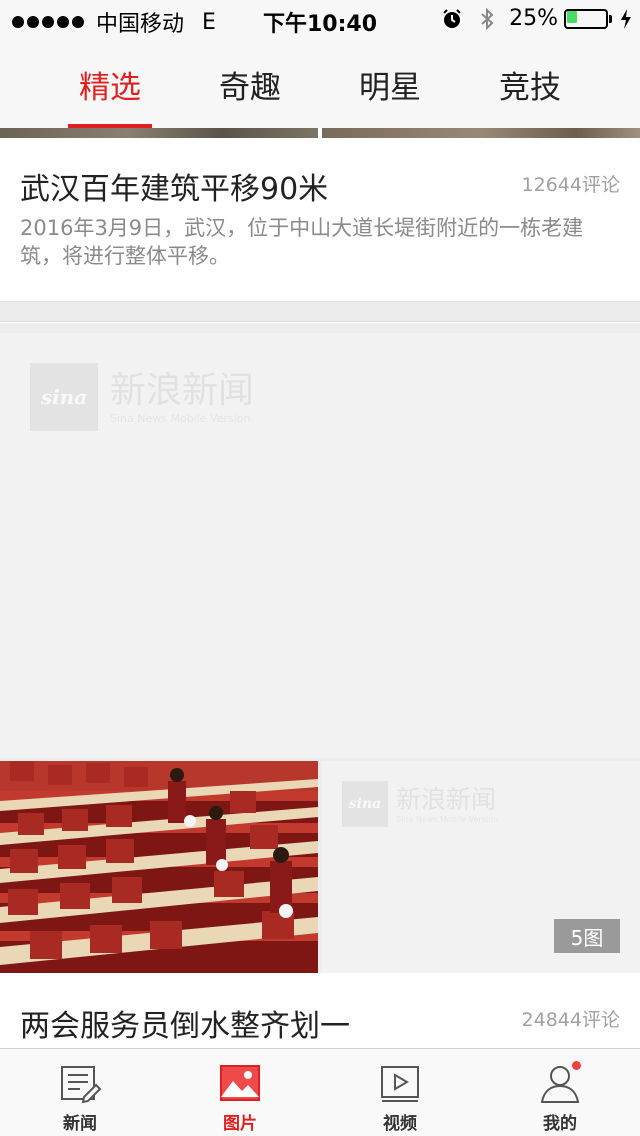 The image size is (640, 1136). What do you see at coordinates (302, 242) in the screenshot?
I see `article-summary: 2016年3月9日，武汉，位于中山大道长堤街附近的一栋老建筑，将进行整体平移。` at bounding box center [302, 242].